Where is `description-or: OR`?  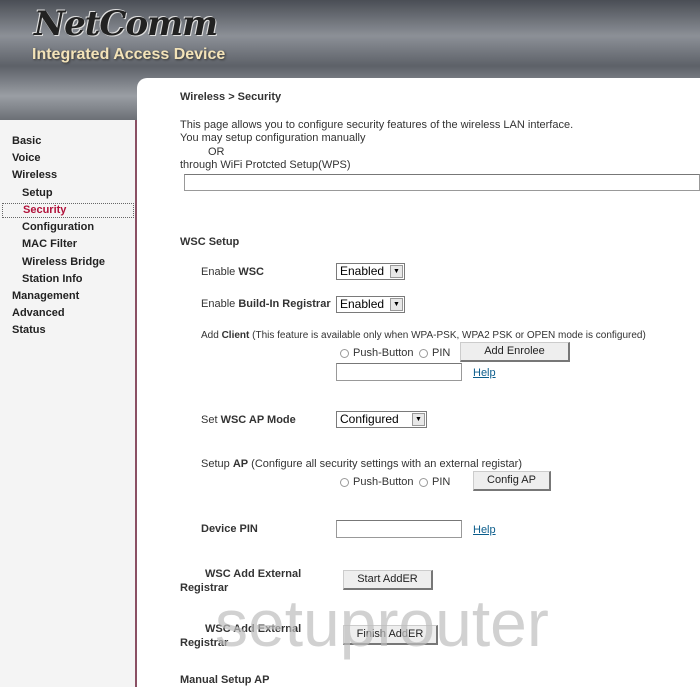
description-or: OR is located at coordinates (216, 152).